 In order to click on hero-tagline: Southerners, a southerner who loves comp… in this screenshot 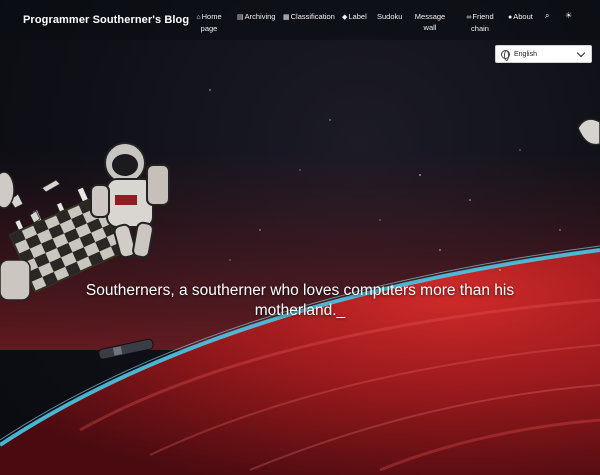, I will do `click(300, 300)`.